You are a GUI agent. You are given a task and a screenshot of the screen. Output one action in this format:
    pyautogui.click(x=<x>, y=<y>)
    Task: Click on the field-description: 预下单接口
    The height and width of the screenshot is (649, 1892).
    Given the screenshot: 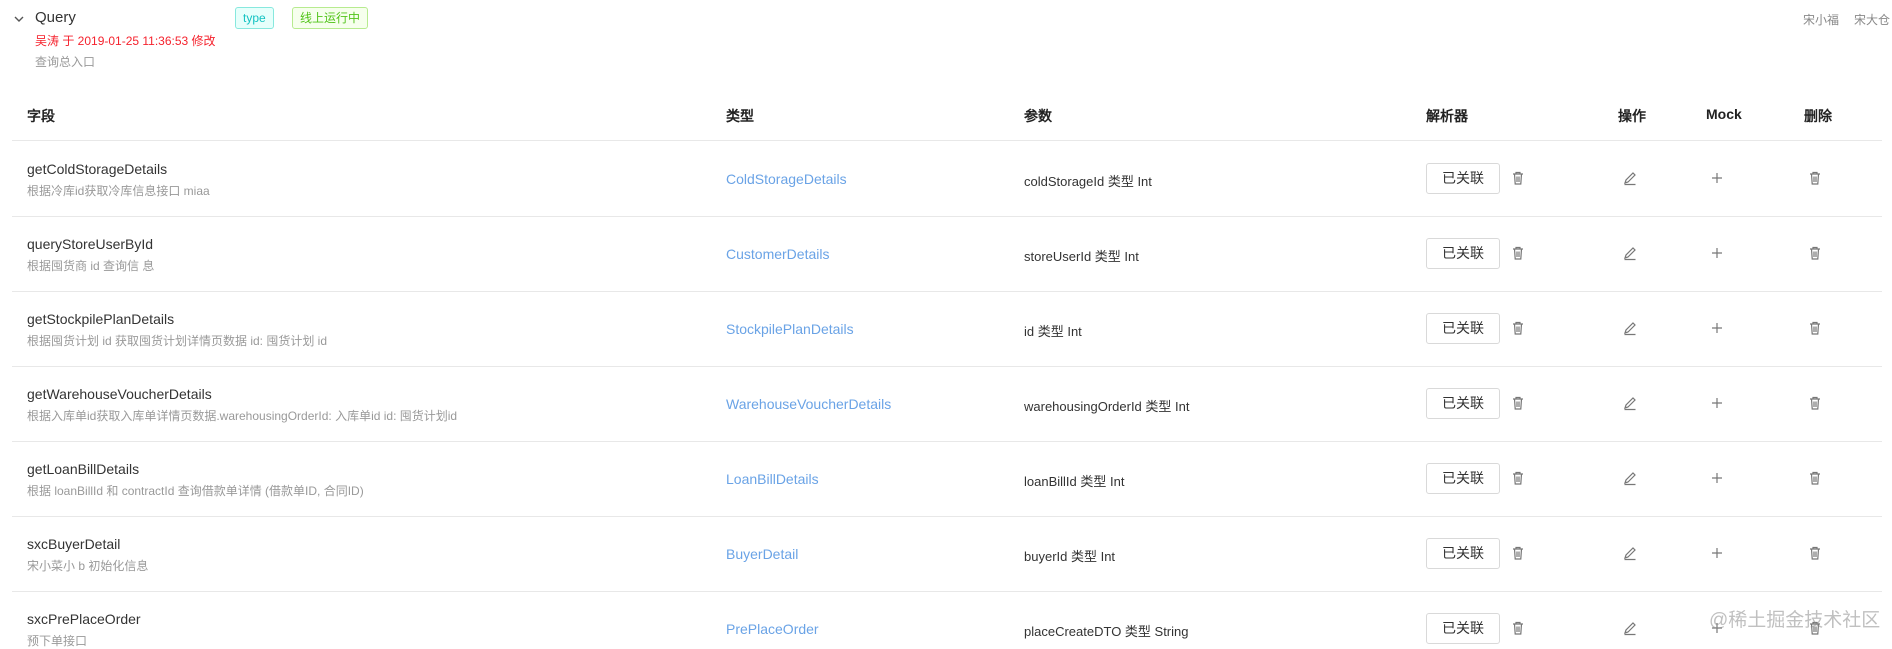 What is the action you would take?
    pyautogui.click(x=57, y=641)
    